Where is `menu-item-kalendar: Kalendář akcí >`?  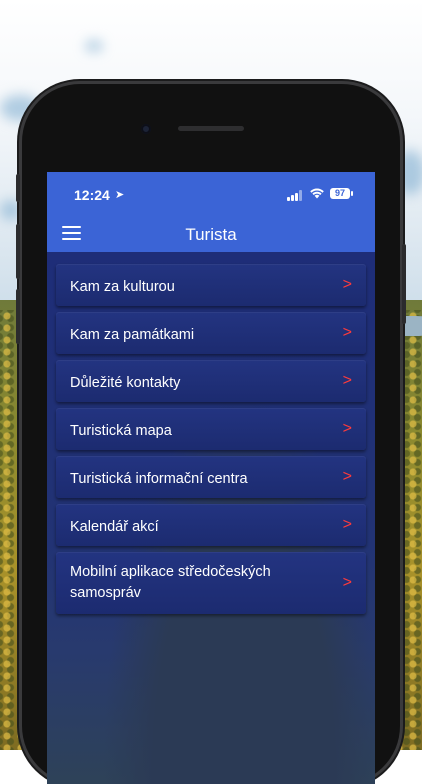 menu-item-kalendar: Kalendář akcí > is located at coordinates (211, 525).